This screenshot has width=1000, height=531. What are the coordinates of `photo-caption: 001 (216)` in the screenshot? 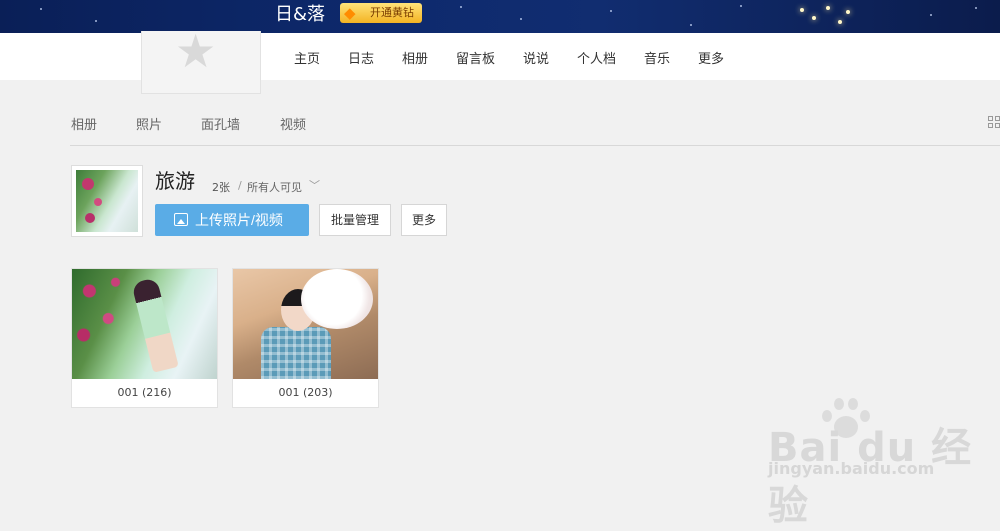 It's located at (144, 392).